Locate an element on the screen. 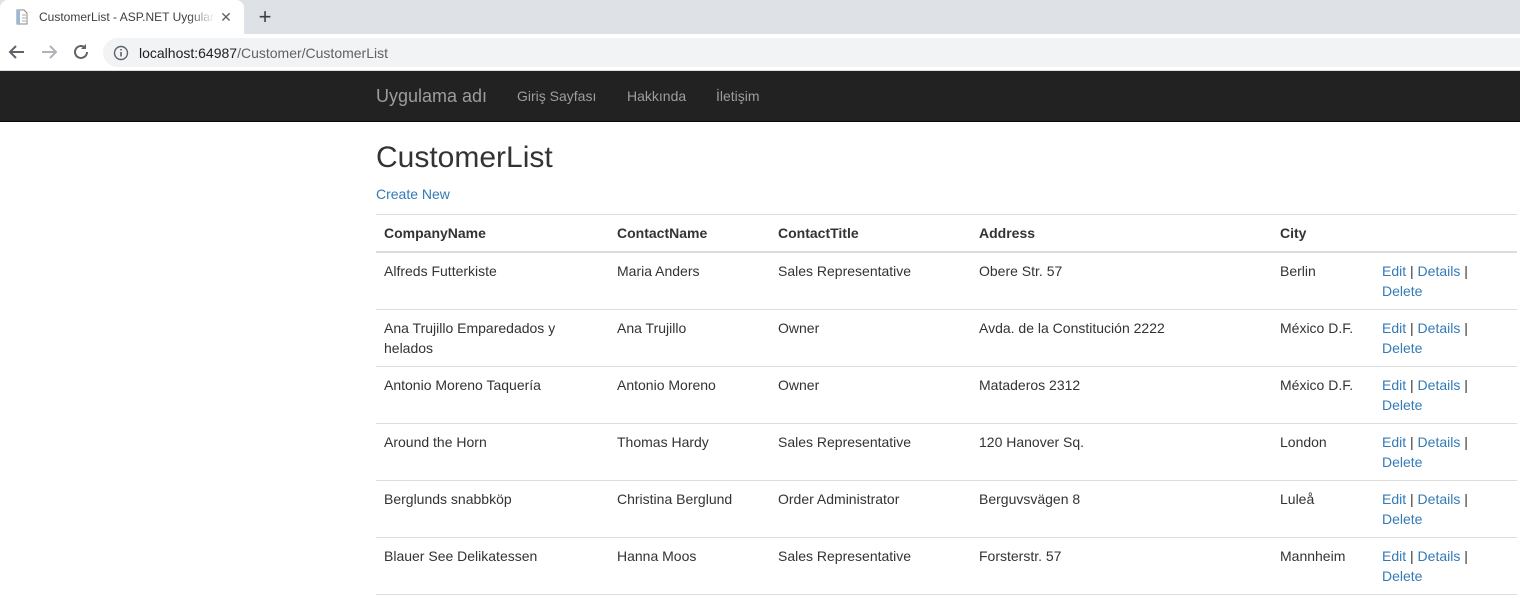 The height and width of the screenshot is (598, 1520). browser-toolbar: localhost:64987/Customer/CustomerList is located at coordinates (760, 52).